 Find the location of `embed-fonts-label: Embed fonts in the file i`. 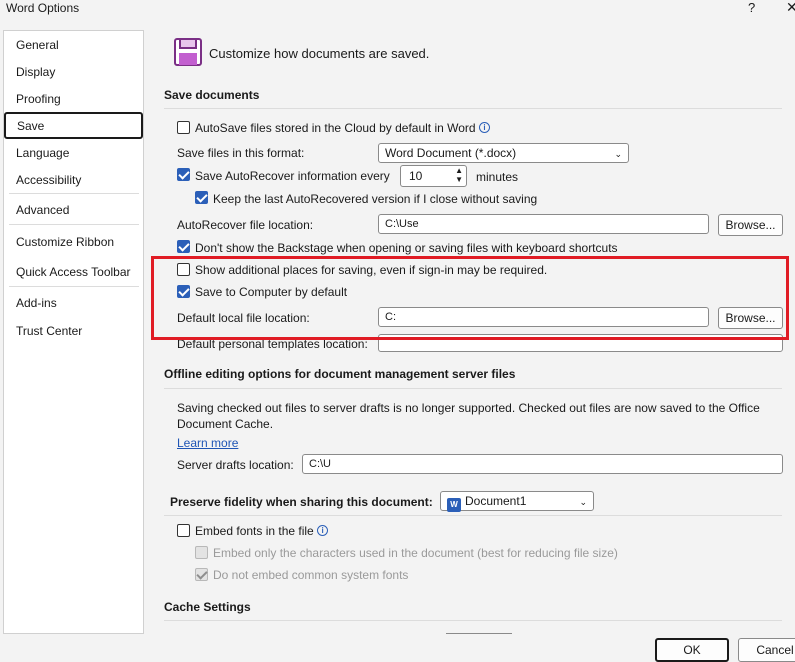

embed-fonts-label: Embed fonts in the file i is located at coordinates (262, 531).